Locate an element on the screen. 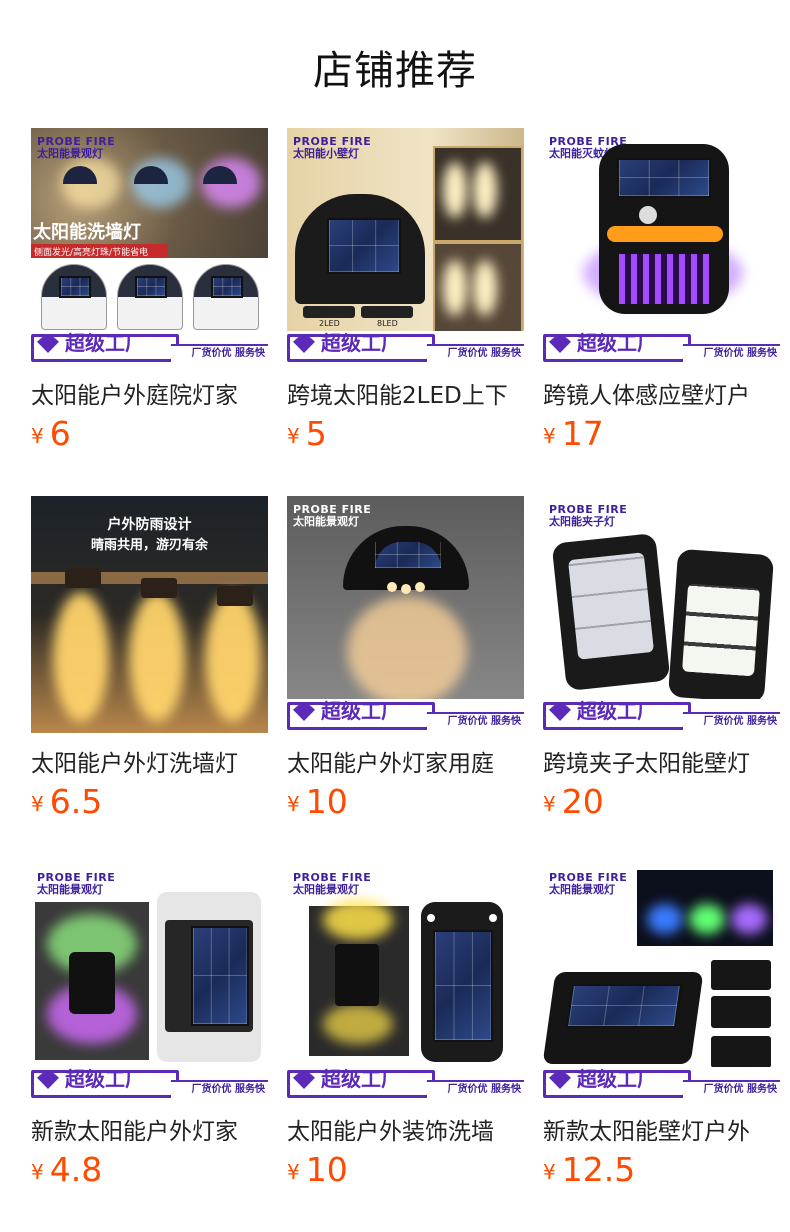 The image size is (790, 1232). product-name: 太阳能户外灯家用庭 is located at coordinates (390, 764).